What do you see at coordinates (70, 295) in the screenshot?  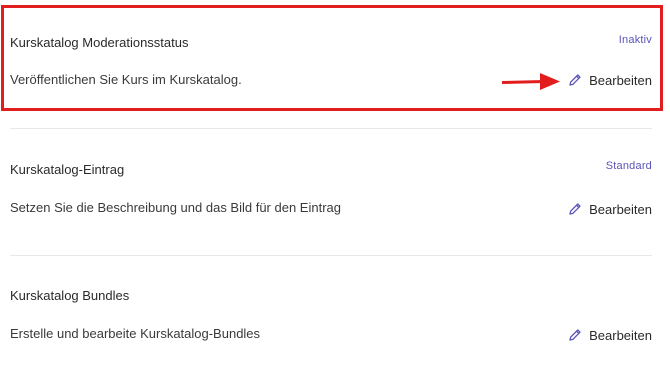 I see `section-title: Kurskatalog Bundles` at bounding box center [70, 295].